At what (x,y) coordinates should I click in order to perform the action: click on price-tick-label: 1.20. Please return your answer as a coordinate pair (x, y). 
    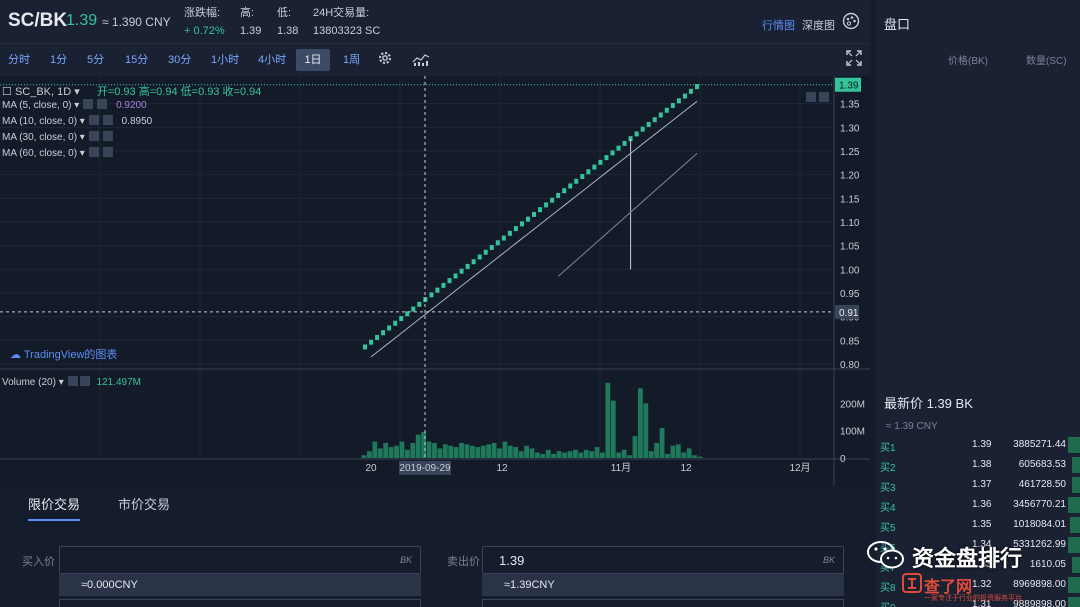
    Looking at the image, I should click on (850, 176).